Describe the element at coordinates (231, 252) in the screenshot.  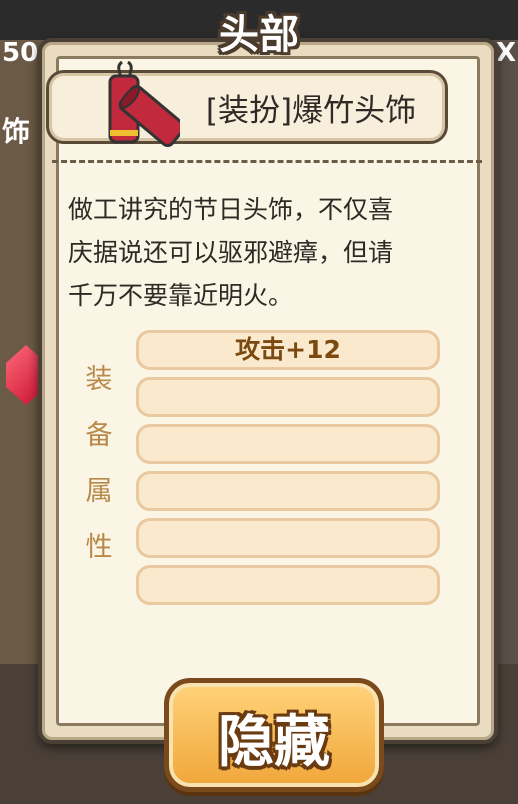
I see `description-line: 庆据说还可以驱邪避瘴，但请` at that location.